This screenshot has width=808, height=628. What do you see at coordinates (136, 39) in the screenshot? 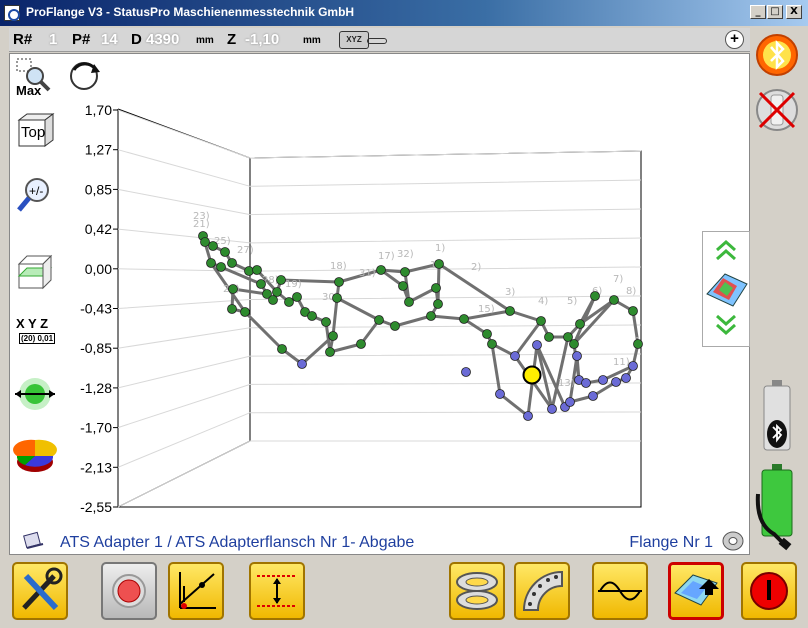
I see `d-label: D` at bounding box center [136, 39].